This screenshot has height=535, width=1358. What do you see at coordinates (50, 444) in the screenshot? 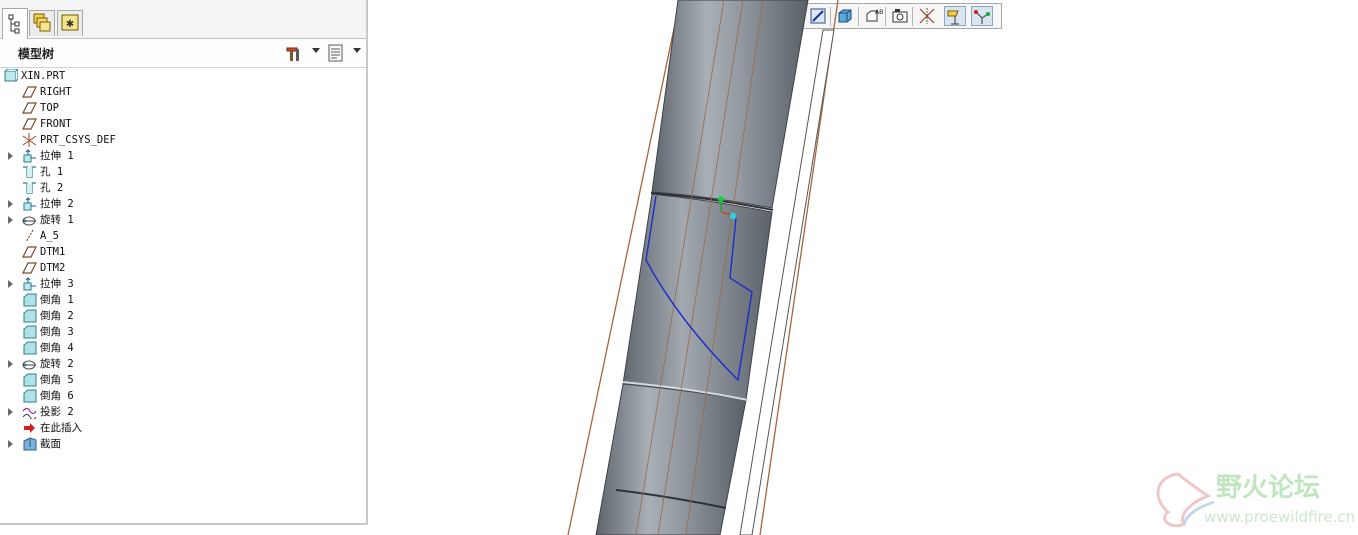
I see `tree-item-label: 截面` at bounding box center [50, 444].